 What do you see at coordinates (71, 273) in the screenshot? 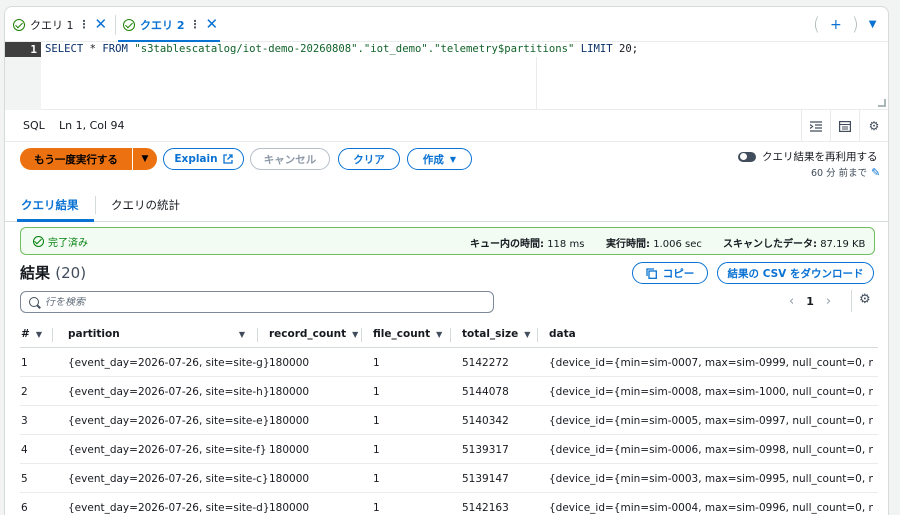
I see `results-count: (20)` at bounding box center [71, 273].